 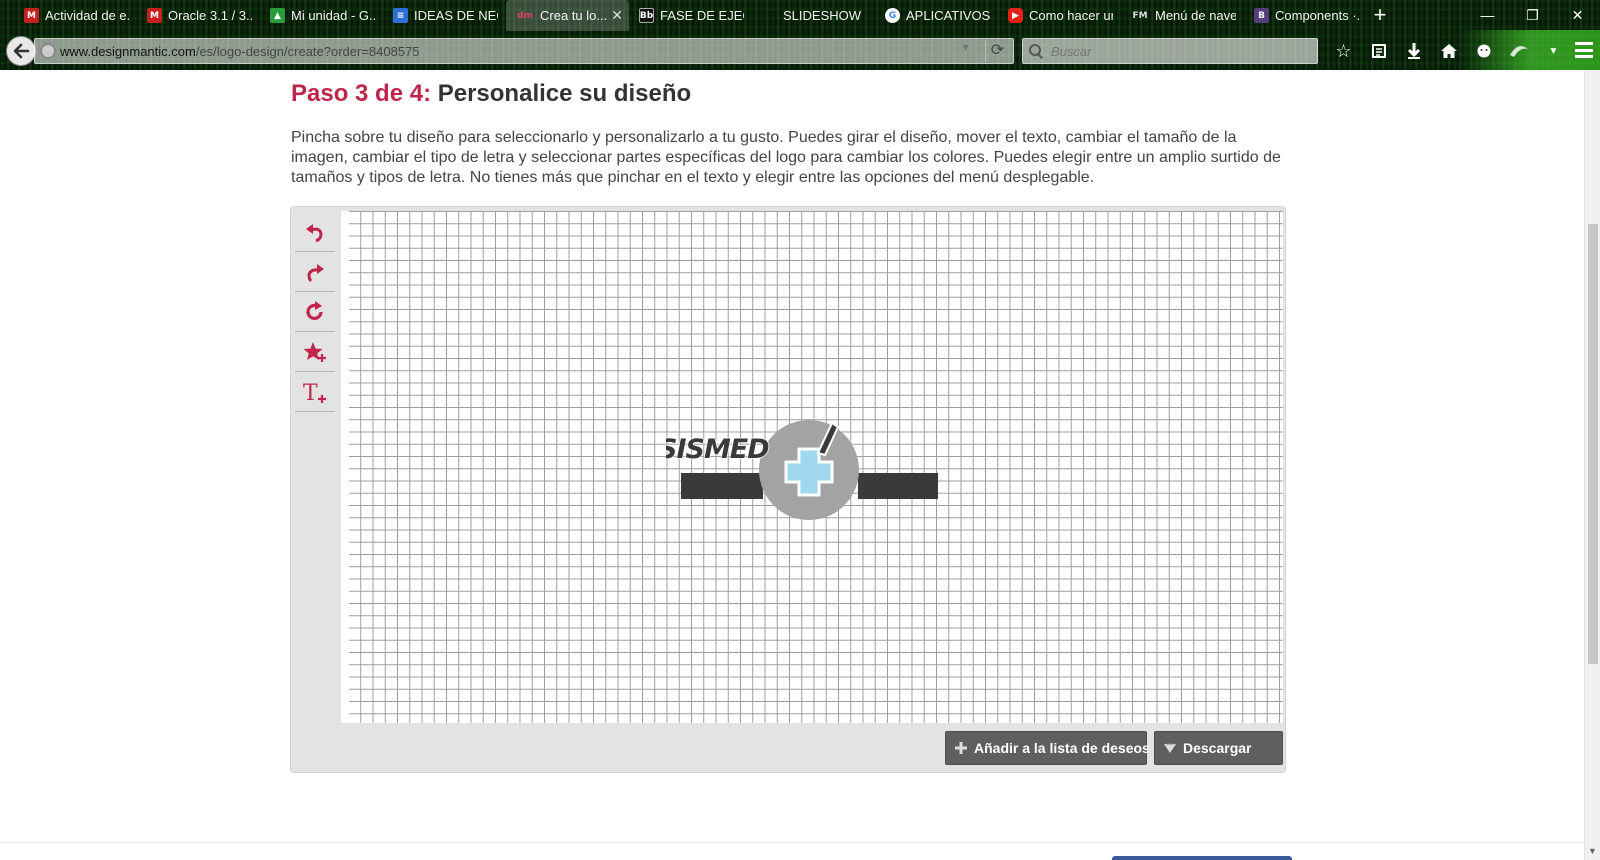 What do you see at coordinates (788, 747) in the screenshot?
I see `editor-footer: Añadir a la lista de deseos Descargar` at bounding box center [788, 747].